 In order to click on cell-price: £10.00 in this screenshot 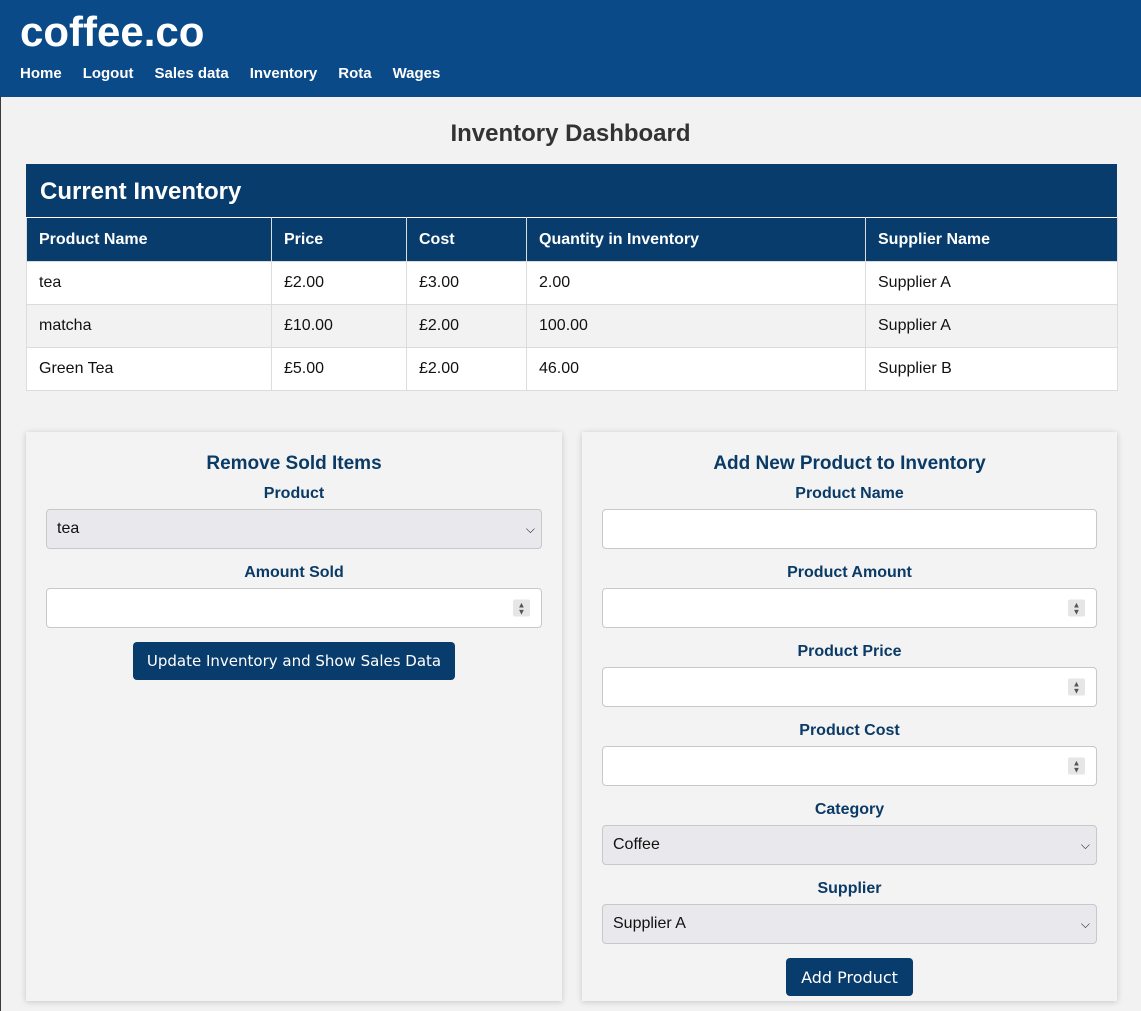, I will do `click(339, 326)`.